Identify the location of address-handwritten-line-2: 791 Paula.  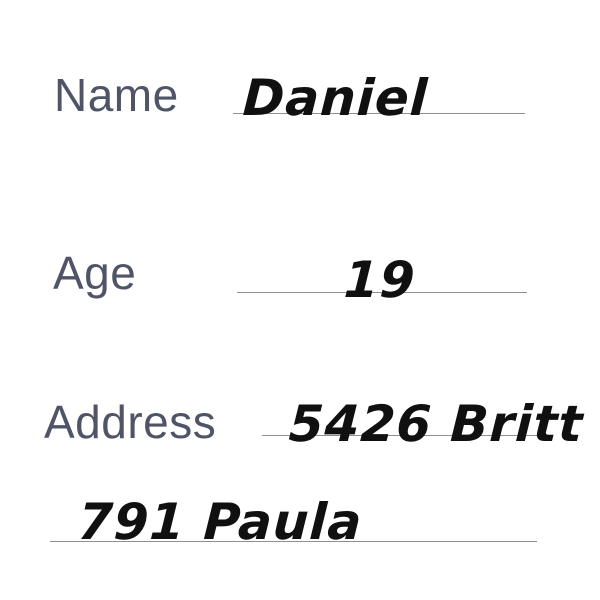
(220, 522).